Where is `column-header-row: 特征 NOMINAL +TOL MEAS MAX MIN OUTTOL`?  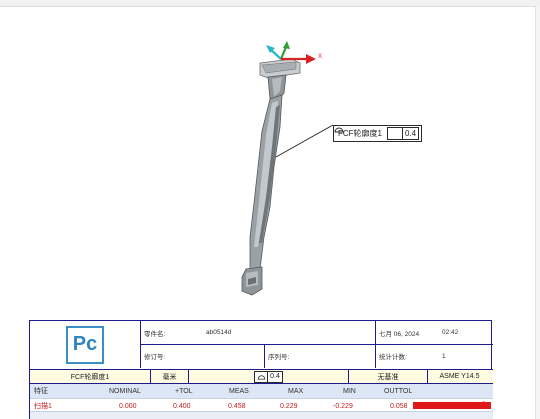 column-header-row: 特征 NOMINAL +TOL MEAS MAX MIN OUTTOL is located at coordinates (261, 391).